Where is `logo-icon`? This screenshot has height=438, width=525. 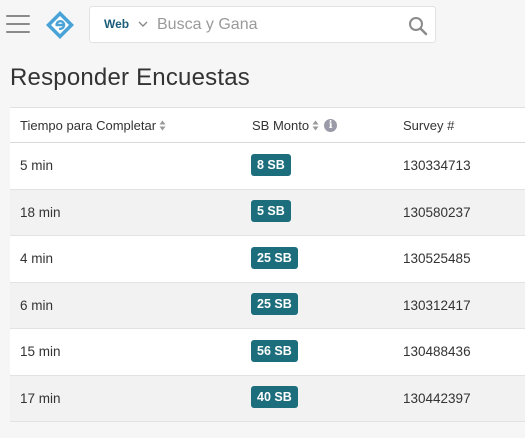 logo-icon is located at coordinates (60, 25).